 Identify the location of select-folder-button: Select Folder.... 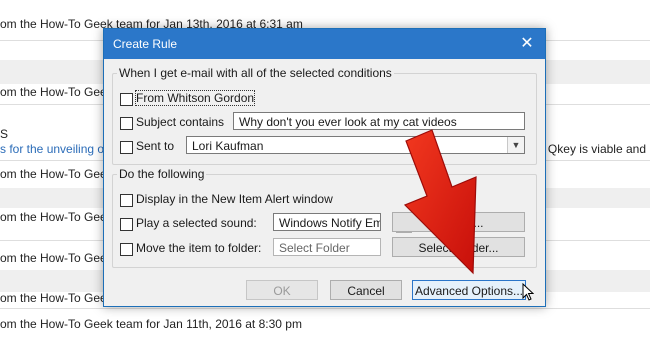
(458, 247).